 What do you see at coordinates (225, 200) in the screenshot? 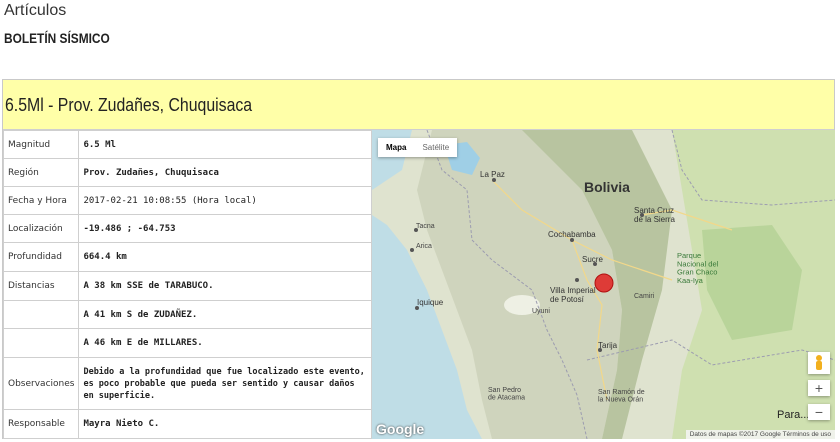
I see `row-value: 2017-02-21 10:08:55 (Hora local)` at bounding box center [225, 200].